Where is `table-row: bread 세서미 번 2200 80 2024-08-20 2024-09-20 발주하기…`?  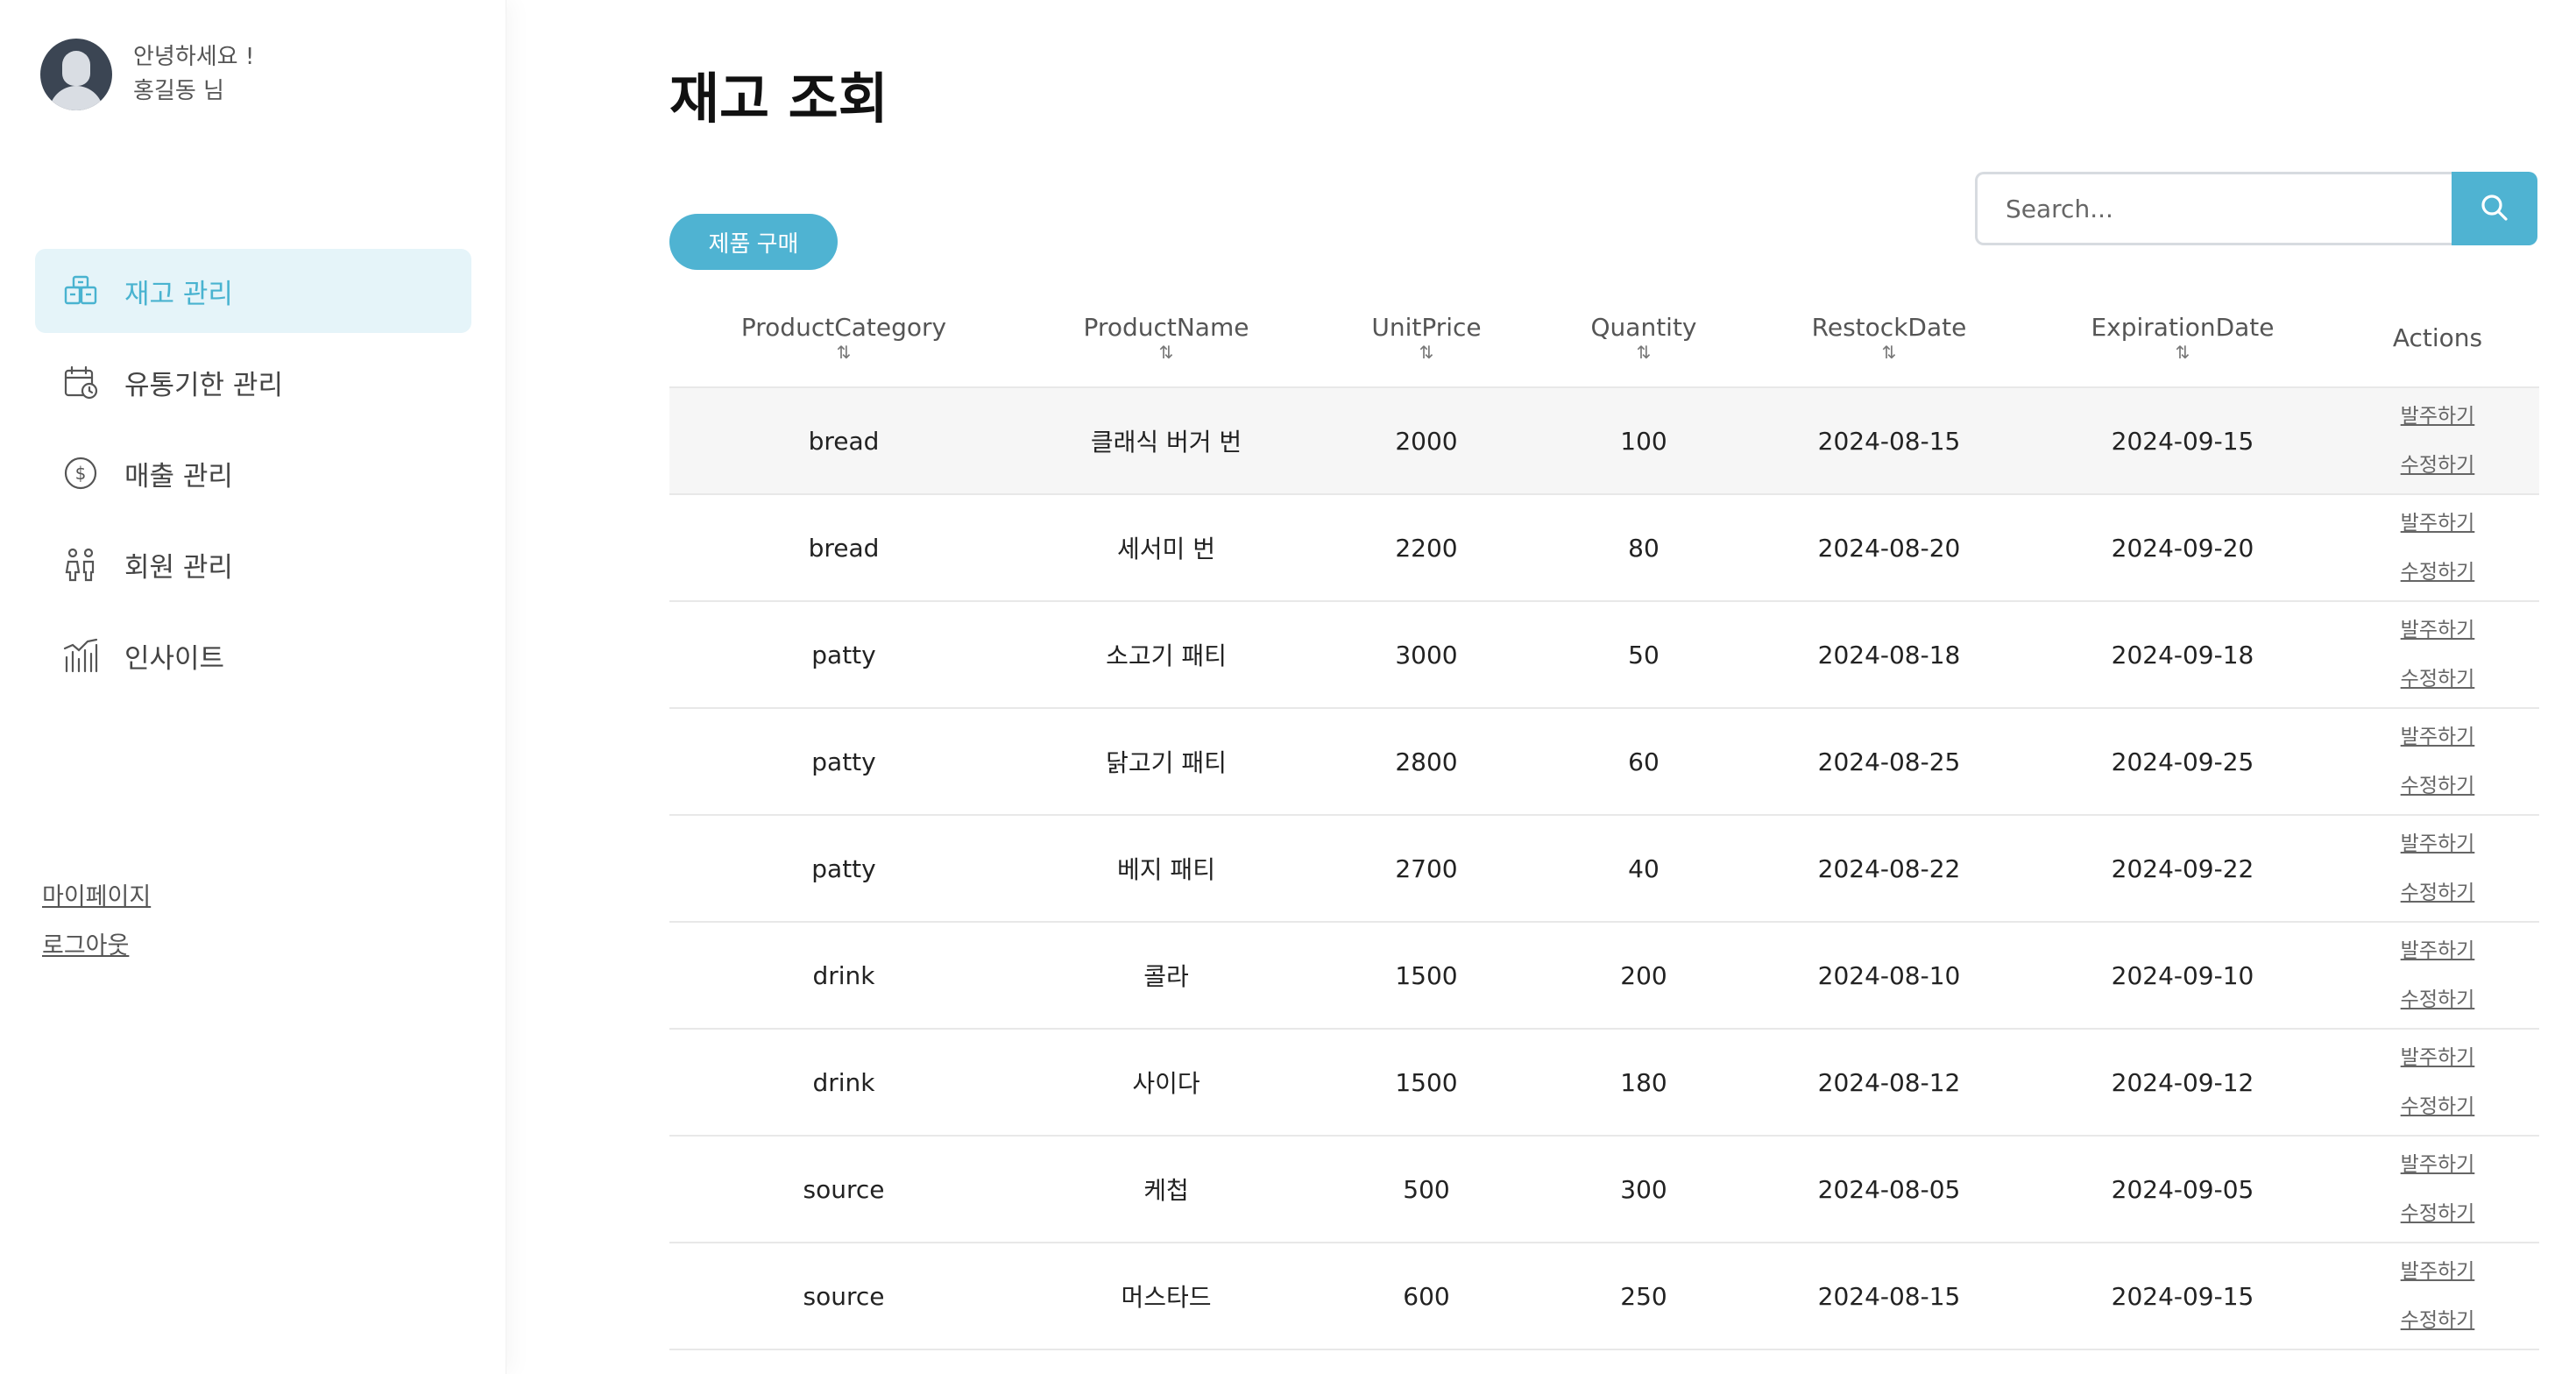 table-row: bread 세서미 번 2200 80 2024-08-20 2024-09-20 발주하기… is located at coordinates (1604, 548).